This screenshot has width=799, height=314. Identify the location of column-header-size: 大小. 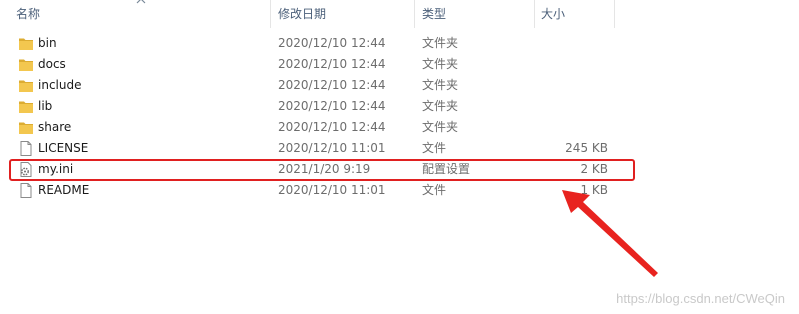
(553, 15).